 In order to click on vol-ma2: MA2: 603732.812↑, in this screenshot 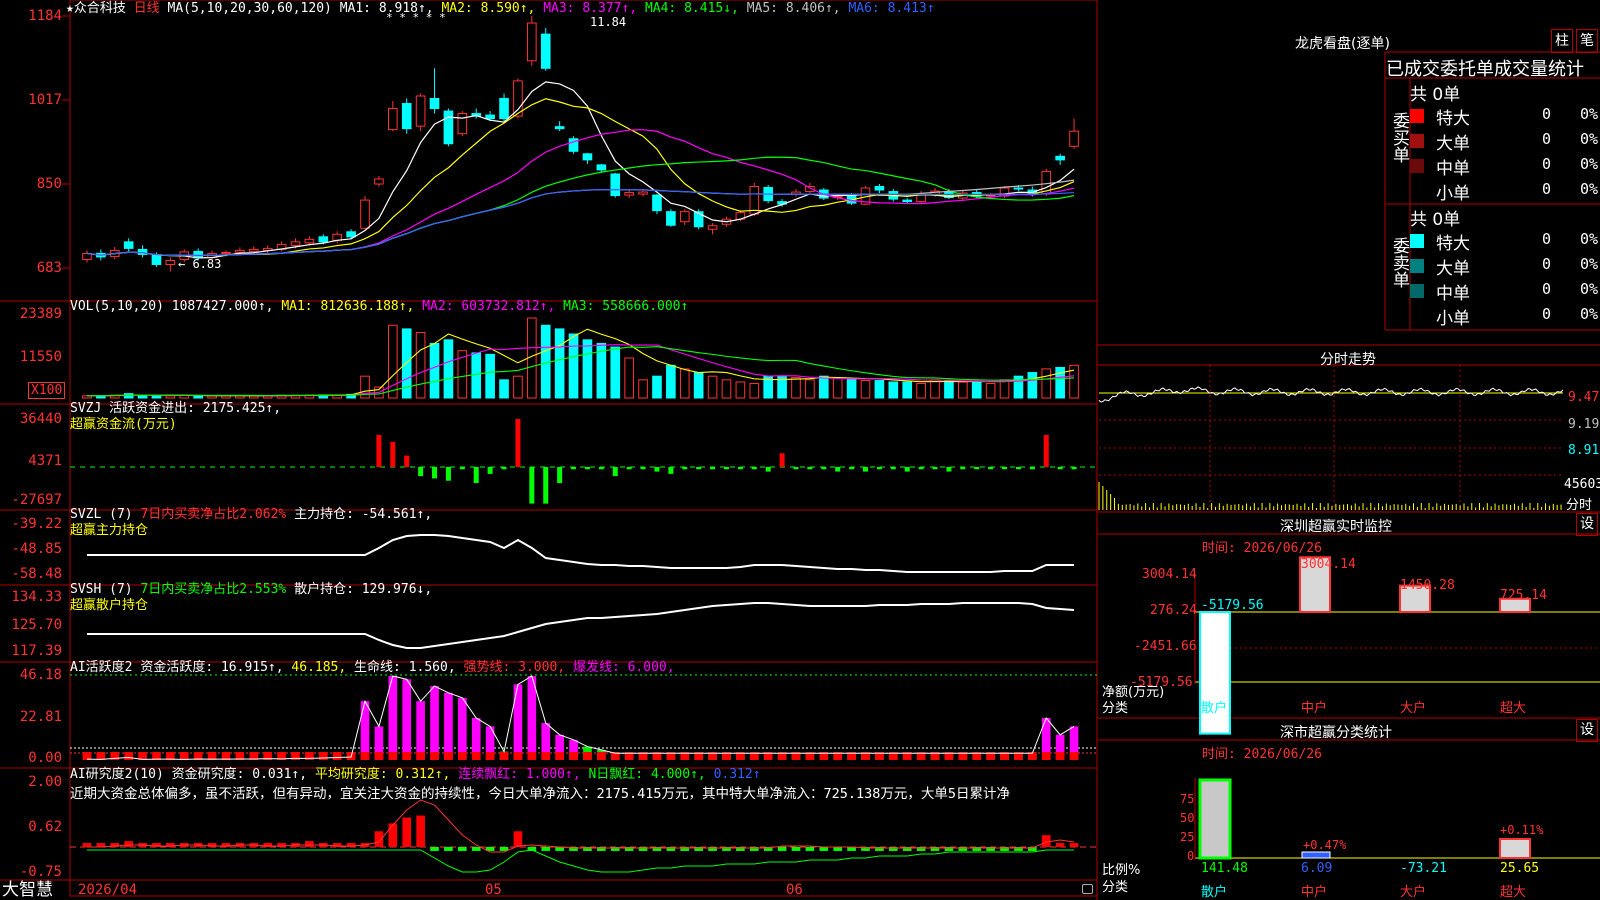, I will do `click(489, 306)`.